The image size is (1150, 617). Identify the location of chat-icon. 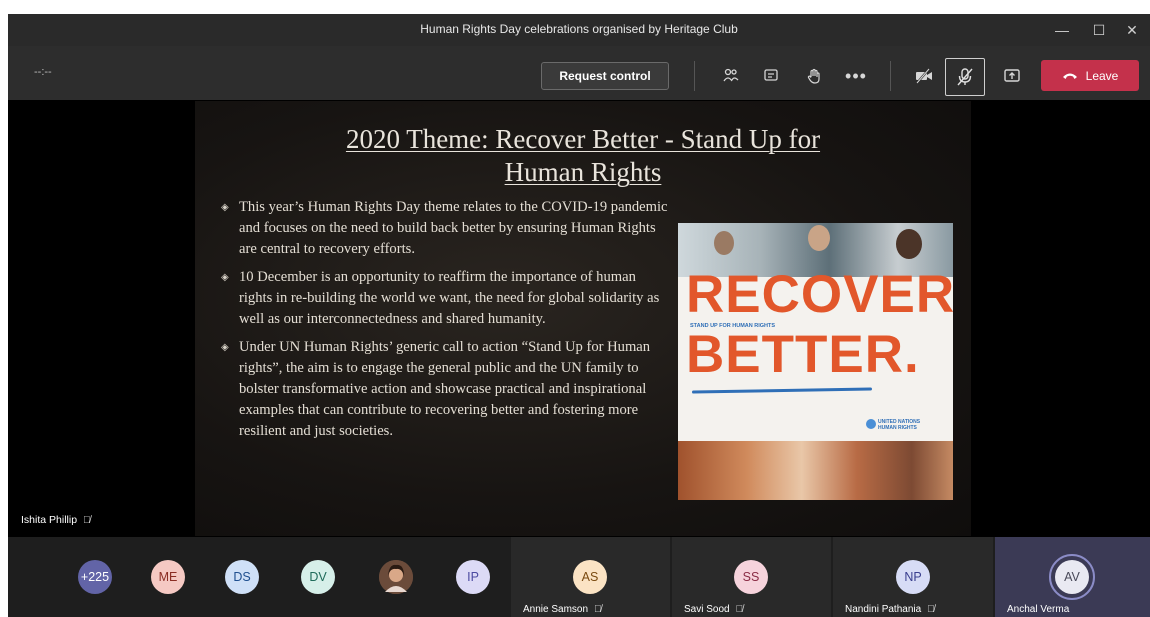
(771, 76).